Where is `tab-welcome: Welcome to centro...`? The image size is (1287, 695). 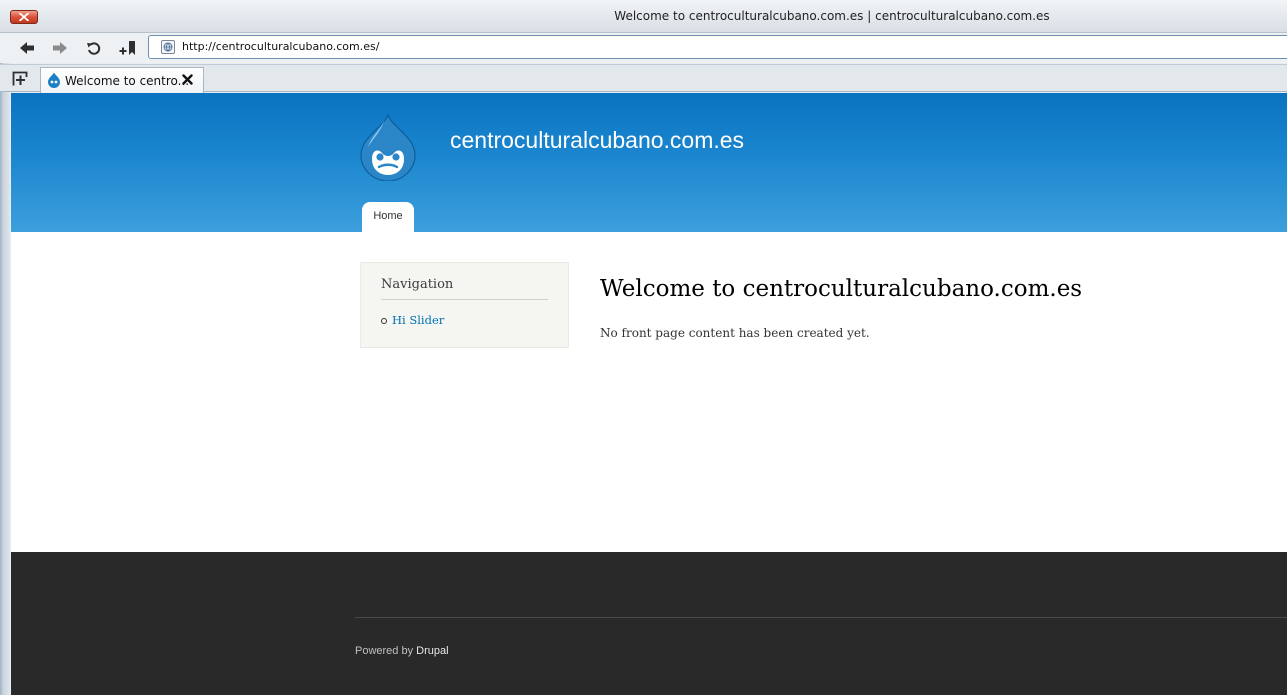
tab-welcome: Welcome to centro... is located at coordinates (122, 80).